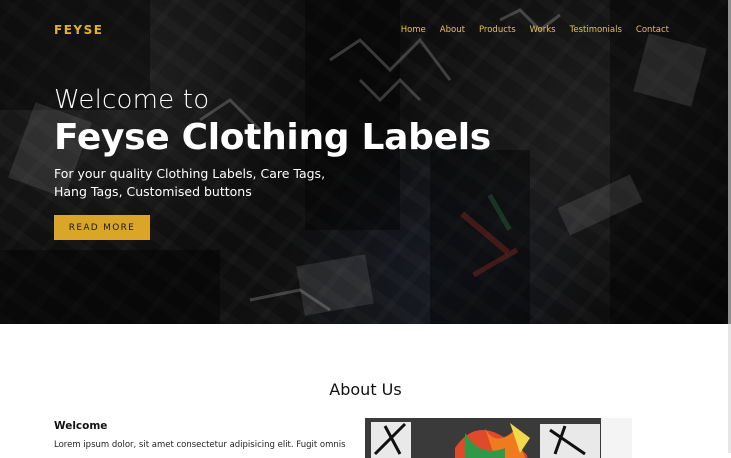 This screenshot has height=458, width=731. What do you see at coordinates (452, 30) in the screenshot?
I see `nav-link-about: About` at bounding box center [452, 30].